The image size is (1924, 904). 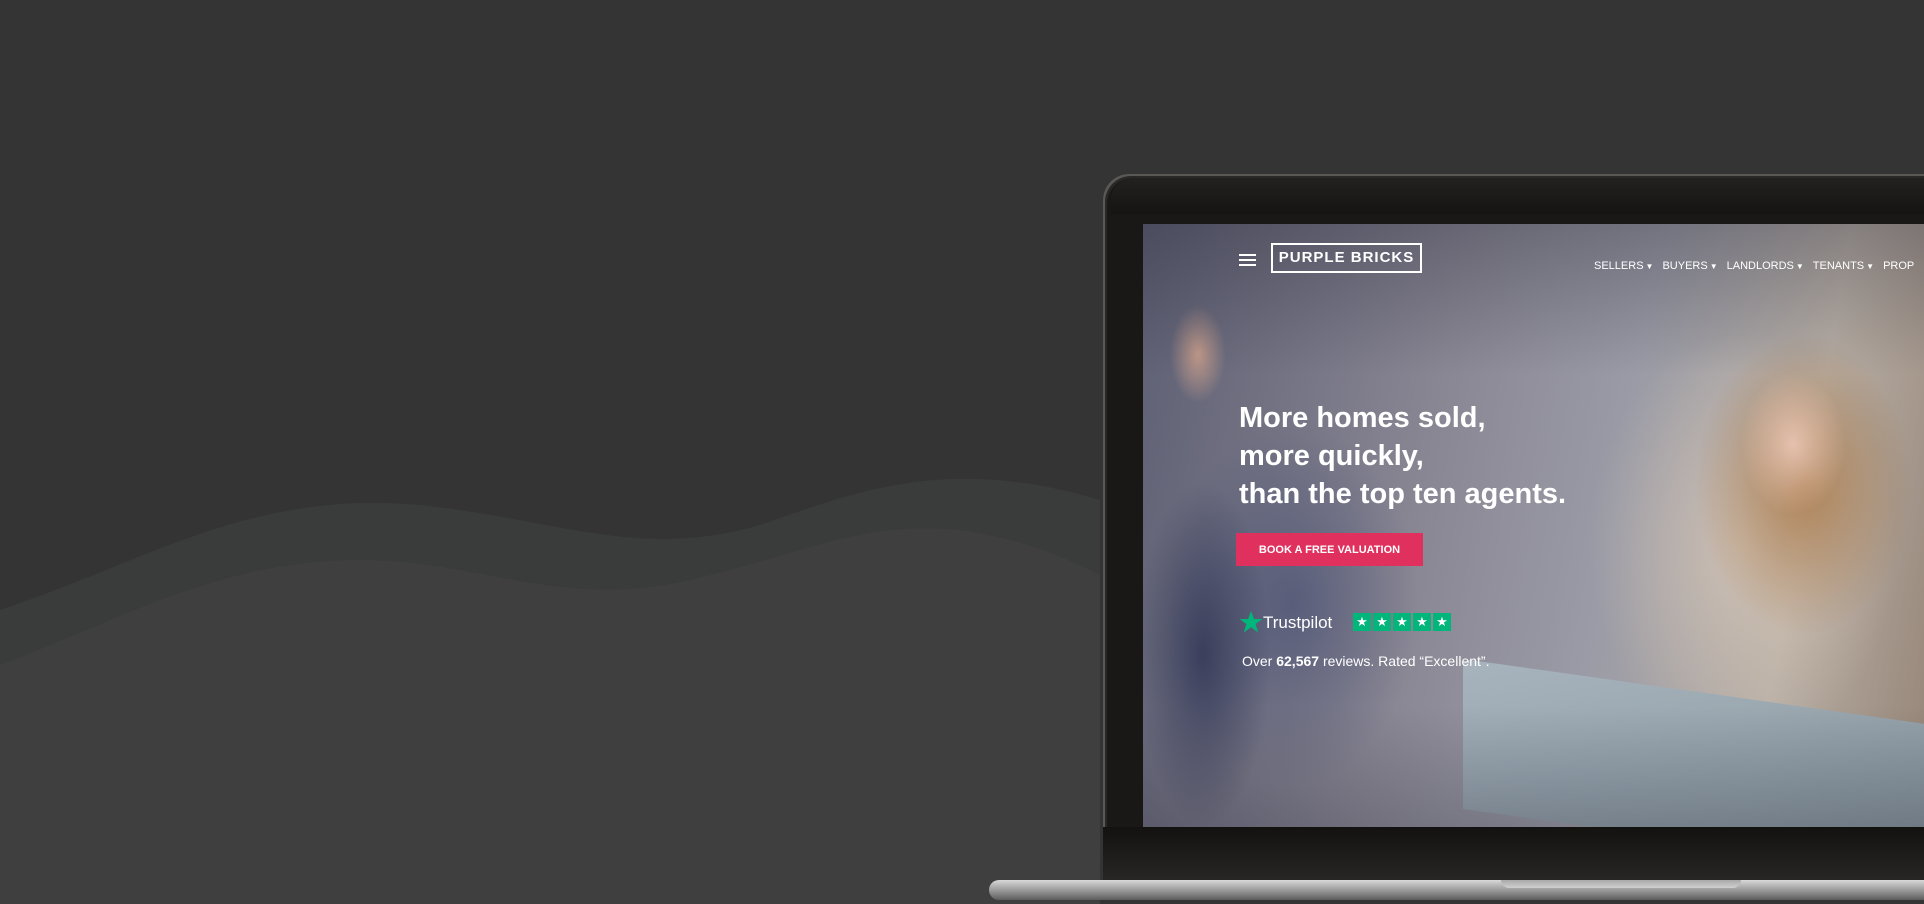 What do you see at coordinates (1331, 456) in the screenshot?
I see `headline-line: more quickly,` at bounding box center [1331, 456].